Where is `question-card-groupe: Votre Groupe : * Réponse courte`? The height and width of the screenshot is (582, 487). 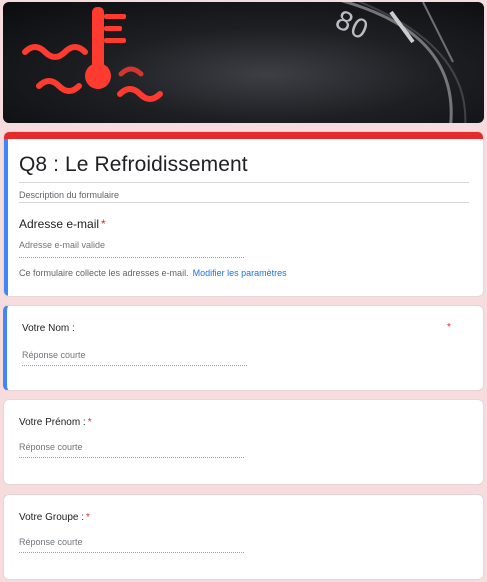
question-card-groupe: Votre Groupe : * Réponse courte is located at coordinates (243, 537).